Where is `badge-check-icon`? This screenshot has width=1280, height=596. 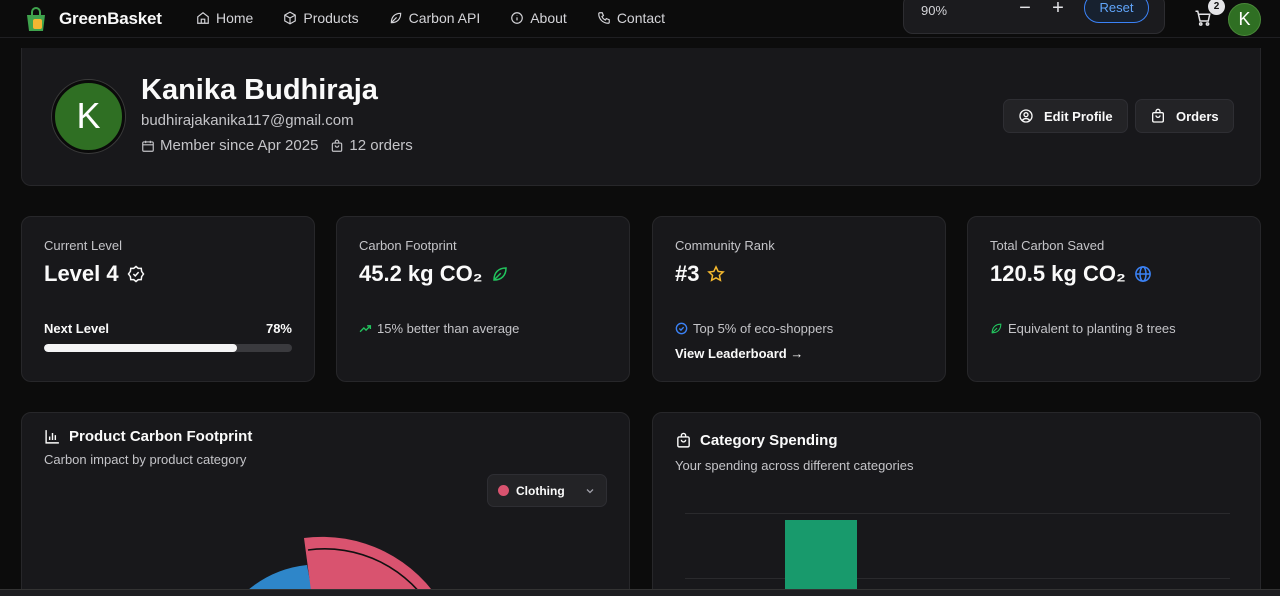 badge-check-icon is located at coordinates (136, 274).